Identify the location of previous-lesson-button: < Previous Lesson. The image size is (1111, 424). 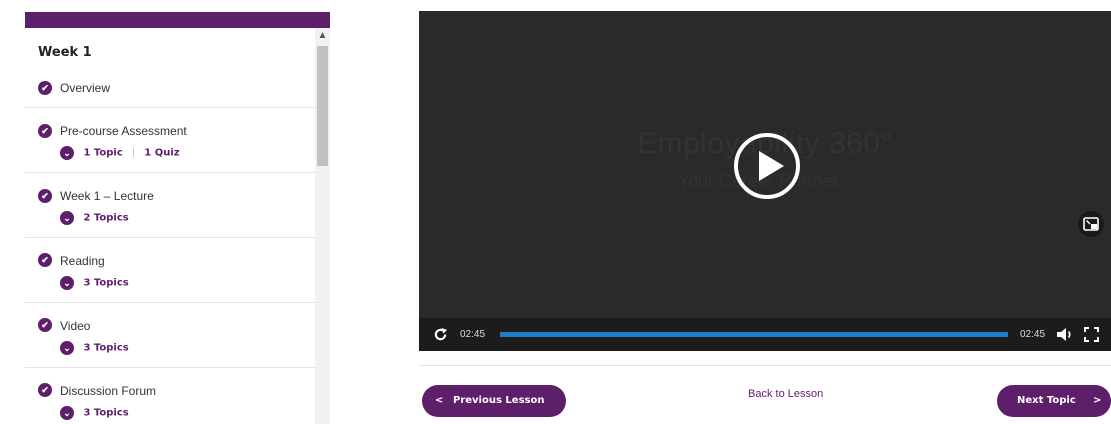
(494, 401).